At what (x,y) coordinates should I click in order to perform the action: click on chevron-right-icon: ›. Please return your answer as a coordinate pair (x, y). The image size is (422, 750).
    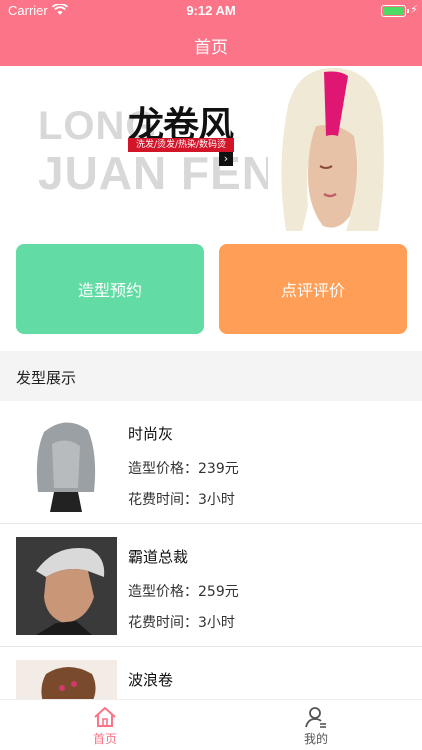
    Looking at the image, I should click on (226, 159).